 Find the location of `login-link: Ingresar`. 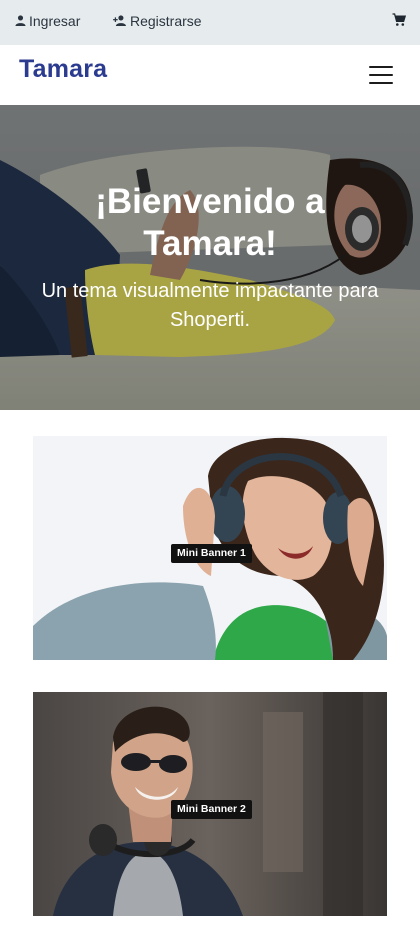

login-link: Ingresar is located at coordinates (47, 20).